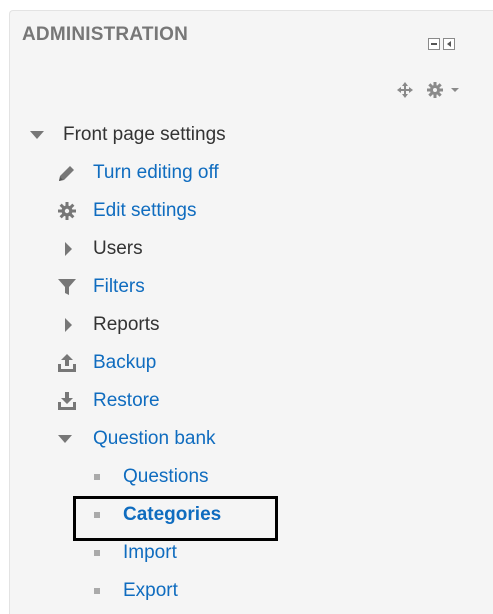  Describe the element at coordinates (124, 363) in the screenshot. I see `tree-item-label: Backup` at that location.